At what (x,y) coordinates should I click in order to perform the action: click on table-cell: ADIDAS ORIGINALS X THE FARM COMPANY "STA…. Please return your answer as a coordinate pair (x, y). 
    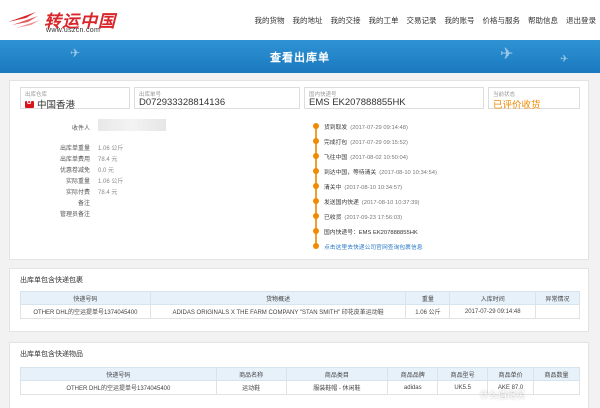
    Looking at the image, I should click on (278, 311).